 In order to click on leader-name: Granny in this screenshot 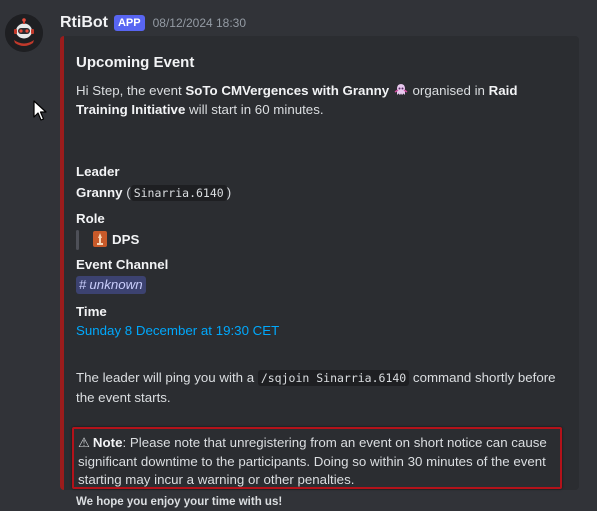, I will do `click(99, 192)`.